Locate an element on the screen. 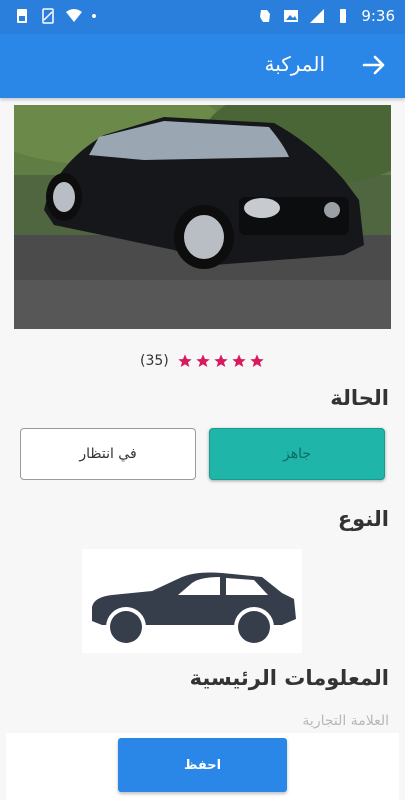 The width and height of the screenshot is (405, 800). wifi-icon is located at coordinates (74, 15).